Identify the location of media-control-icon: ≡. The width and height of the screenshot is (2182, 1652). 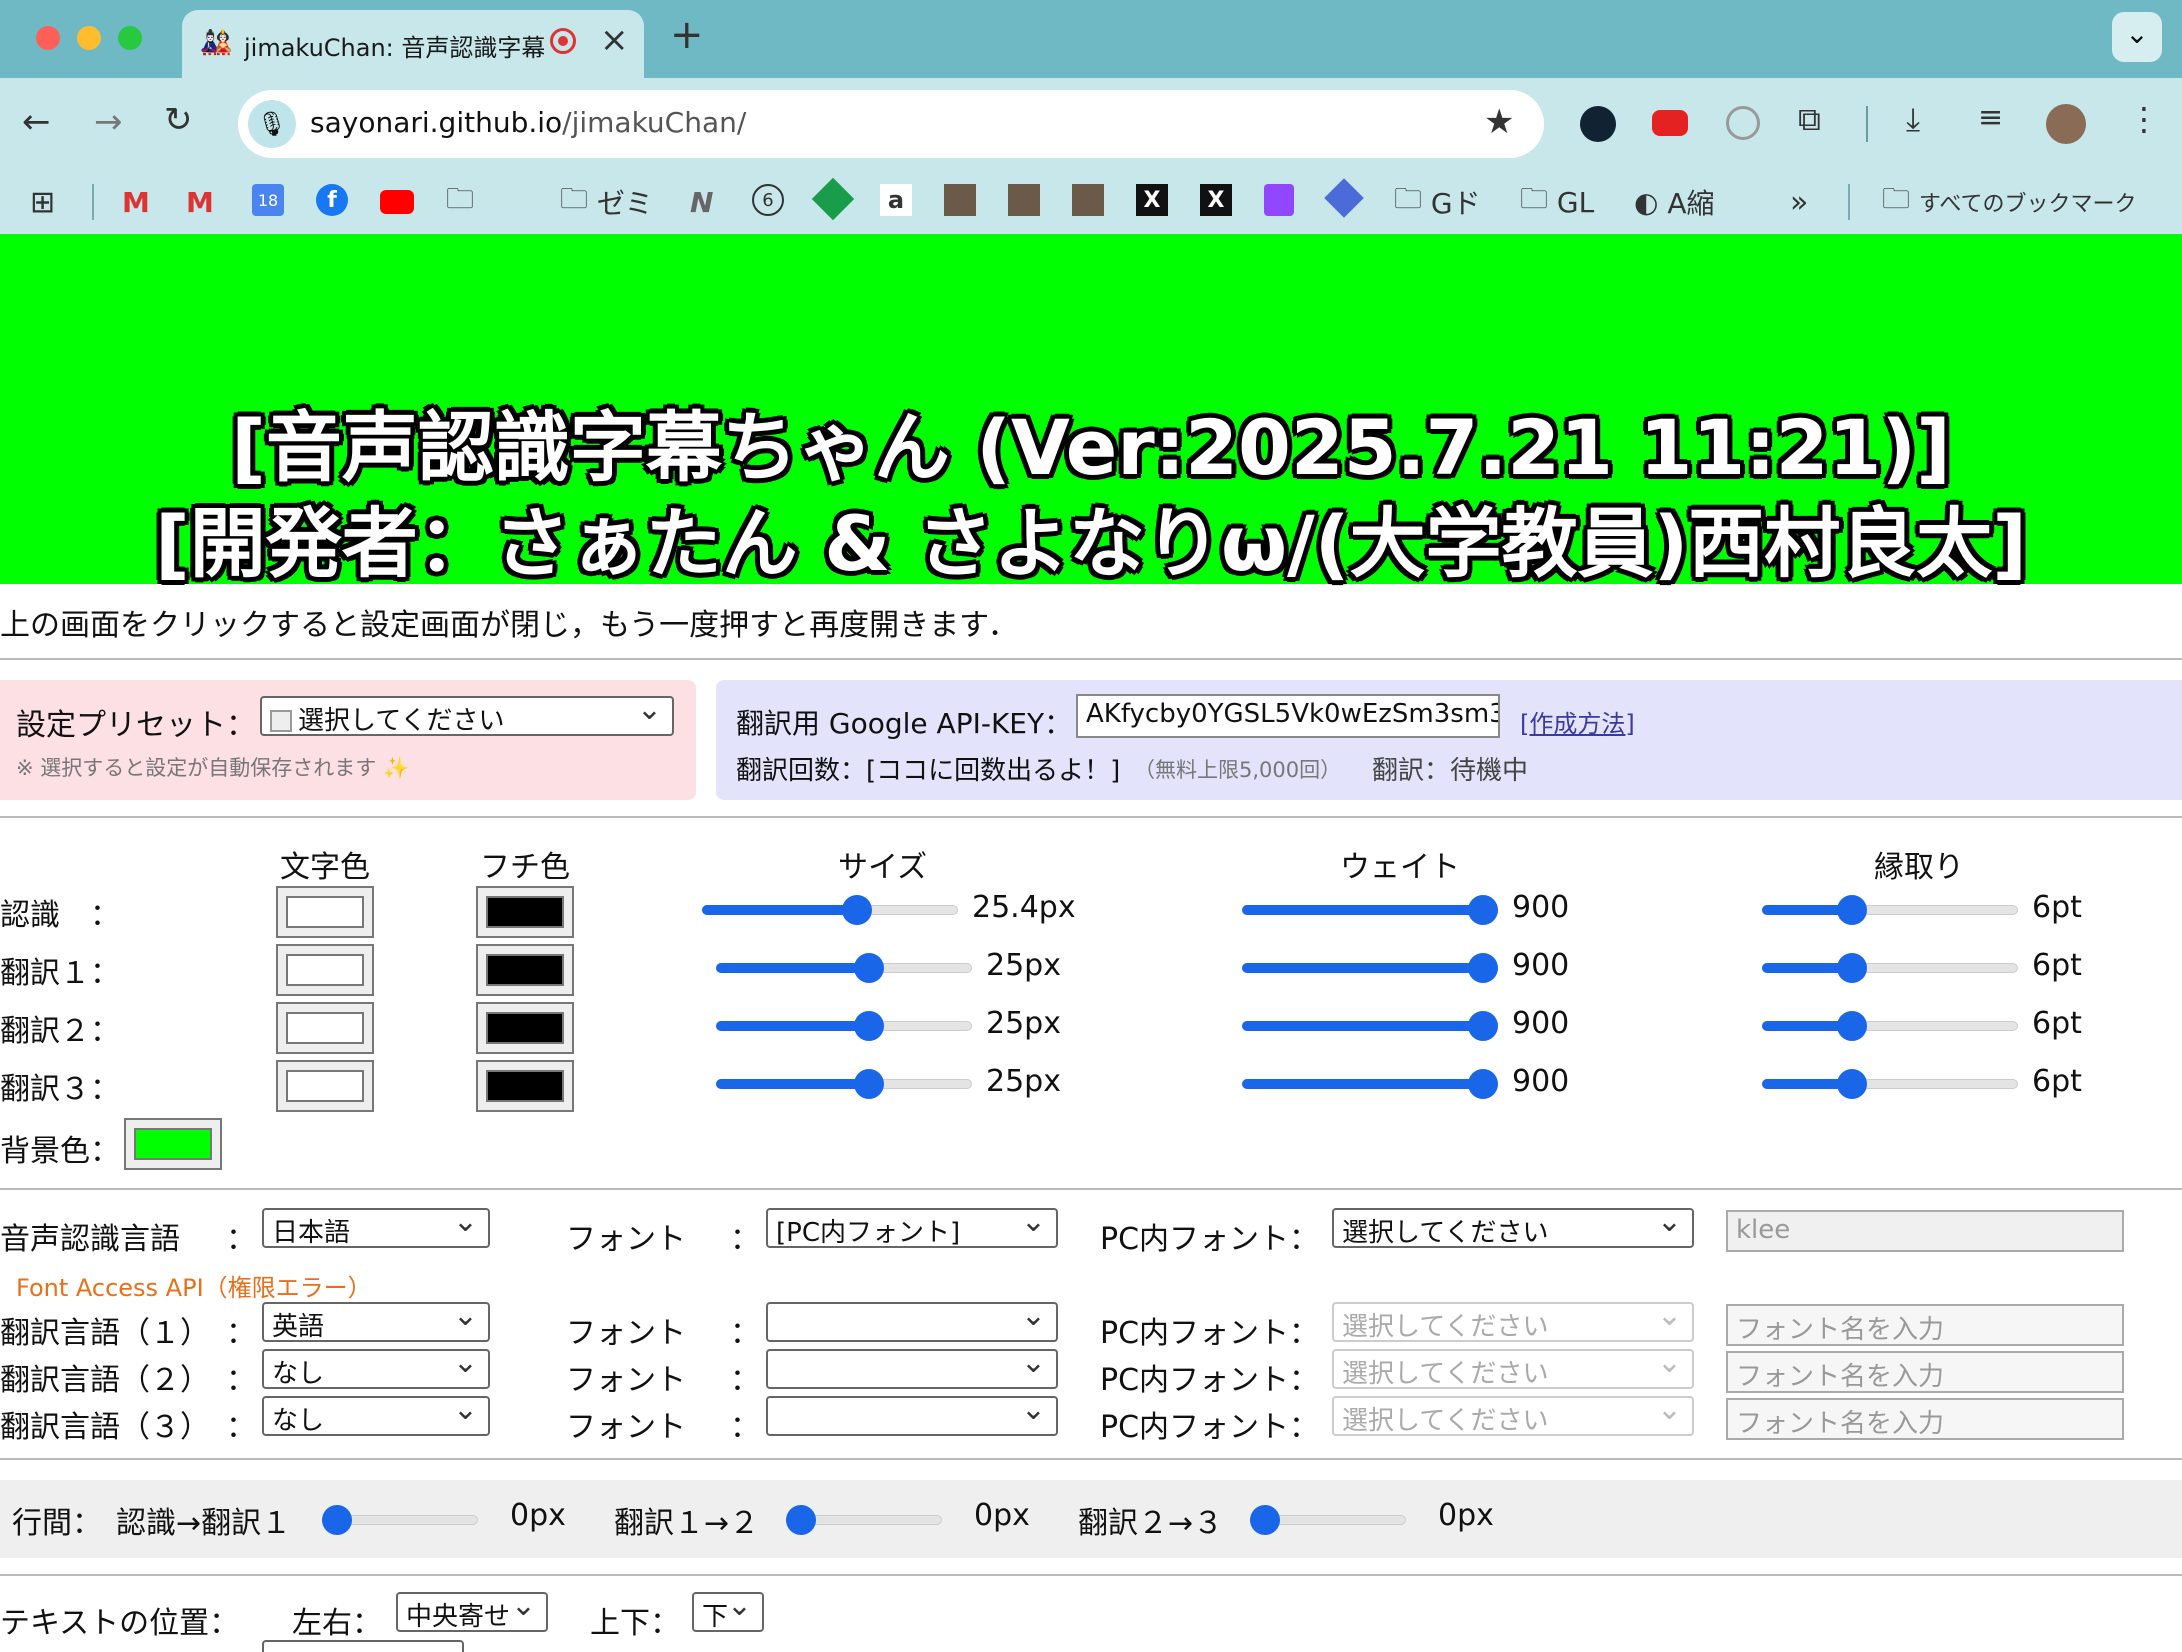
(1990, 117).